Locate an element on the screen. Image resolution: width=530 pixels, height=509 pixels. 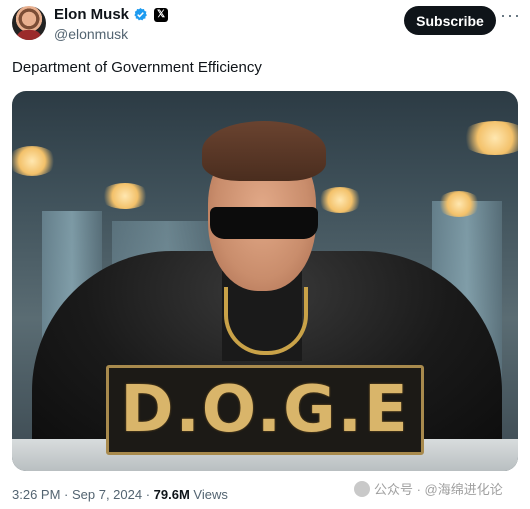
author-name-row: Elon Musk 𝕏 is located at coordinates (111, 14).